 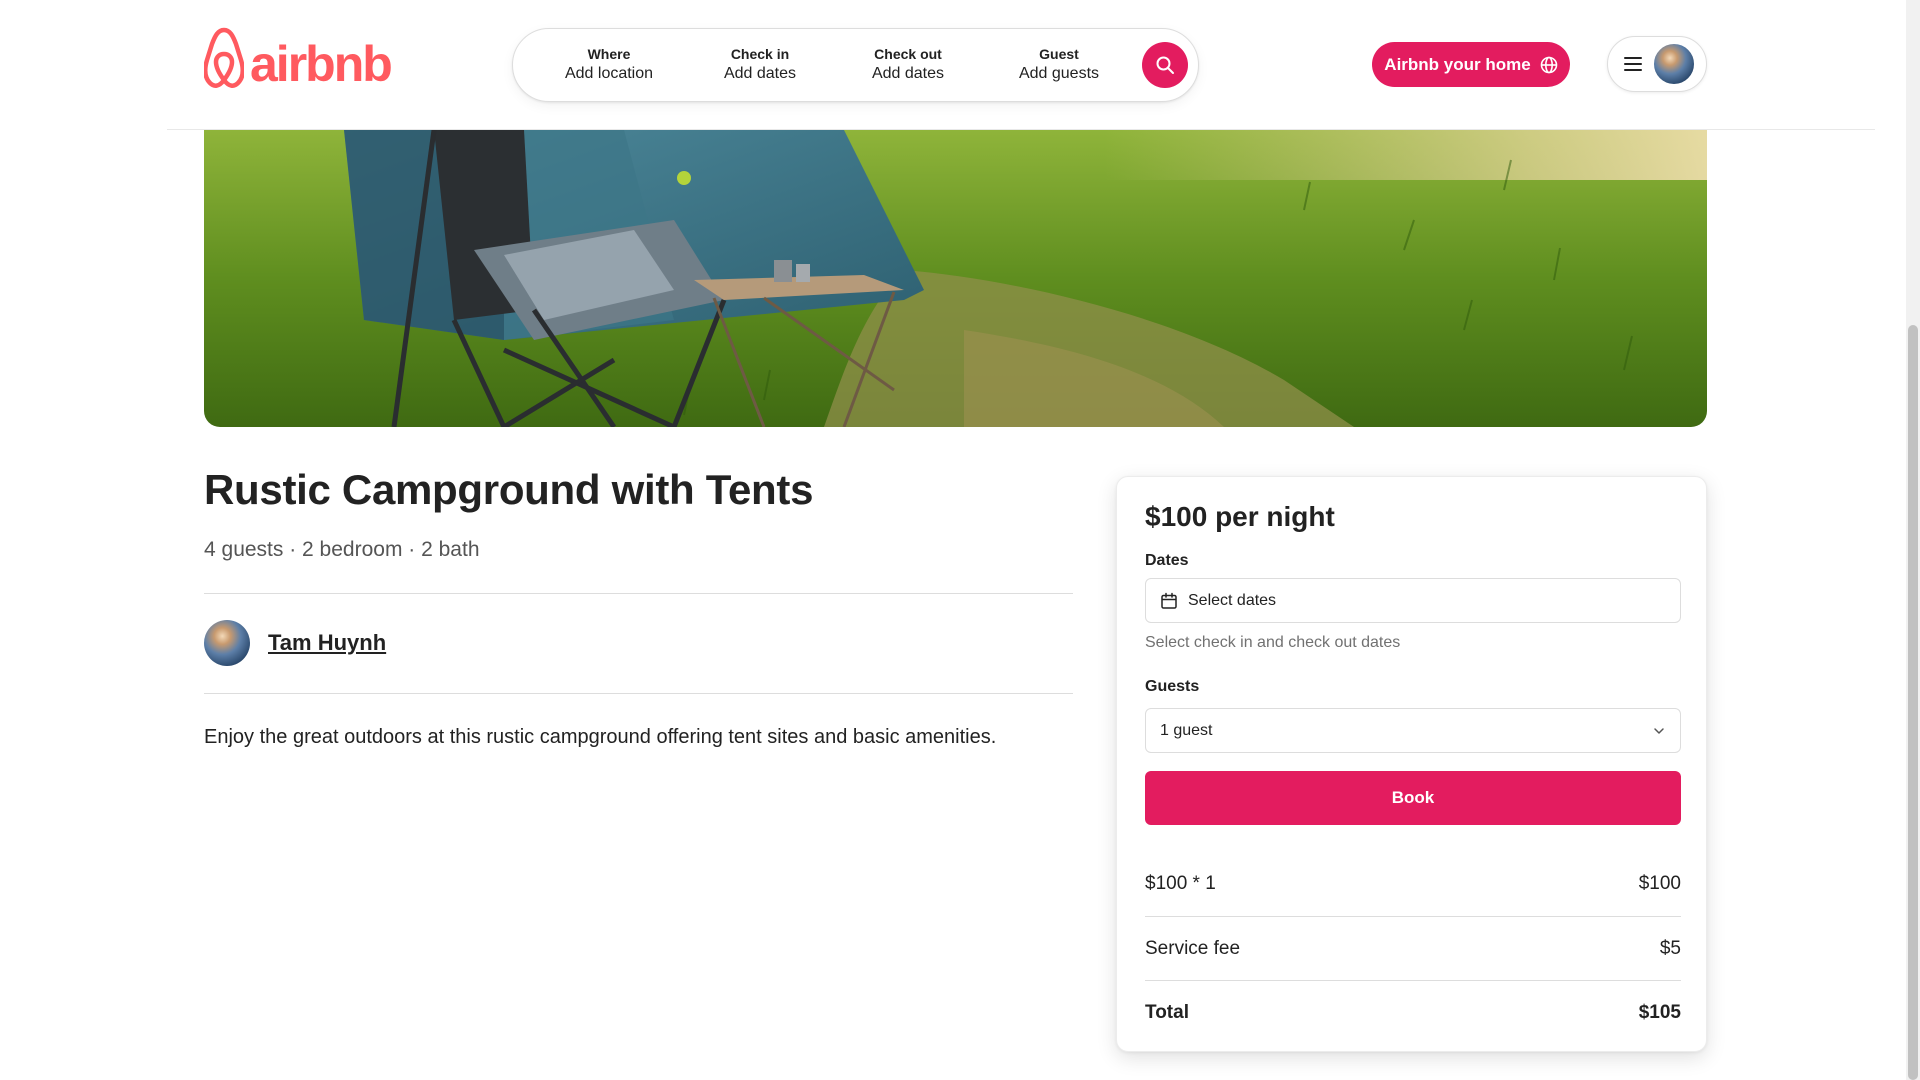 What do you see at coordinates (609, 54) in the screenshot?
I see `where-label: Where` at bounding box center [609, 54].